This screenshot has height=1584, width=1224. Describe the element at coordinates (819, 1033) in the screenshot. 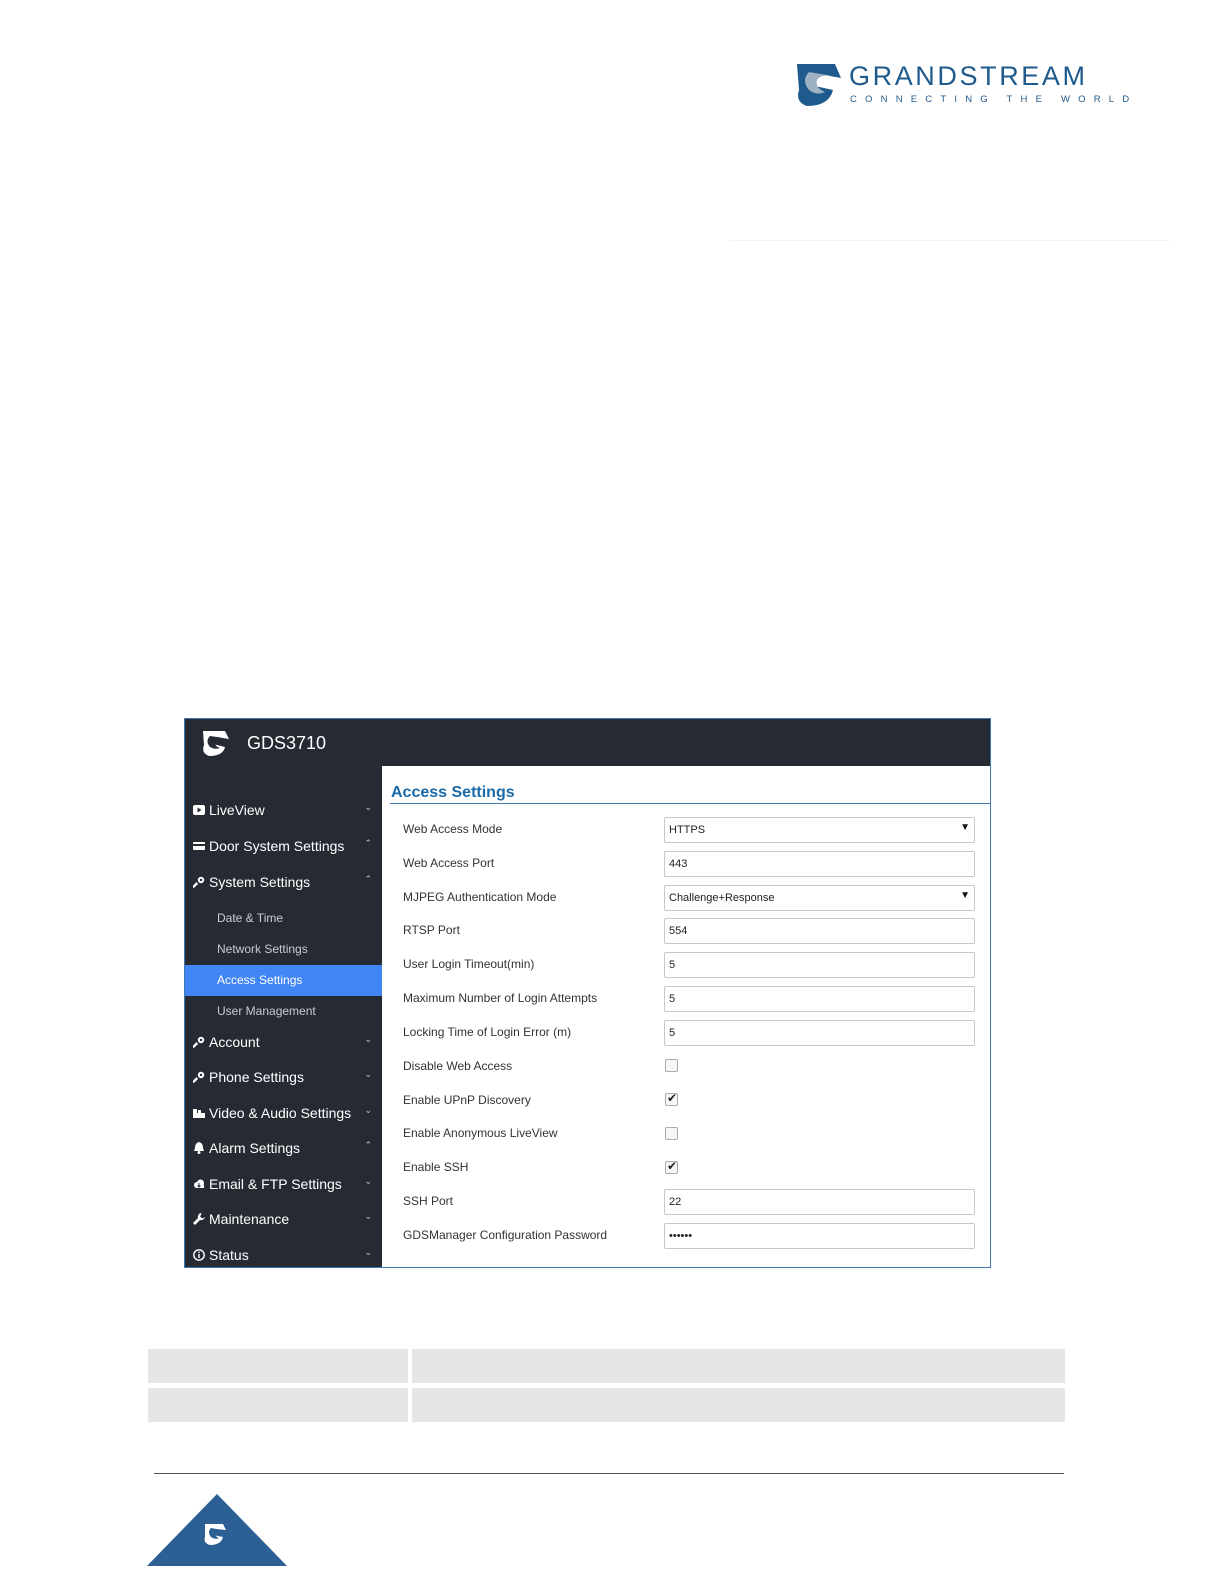

I see `locking-time-input` at that location.